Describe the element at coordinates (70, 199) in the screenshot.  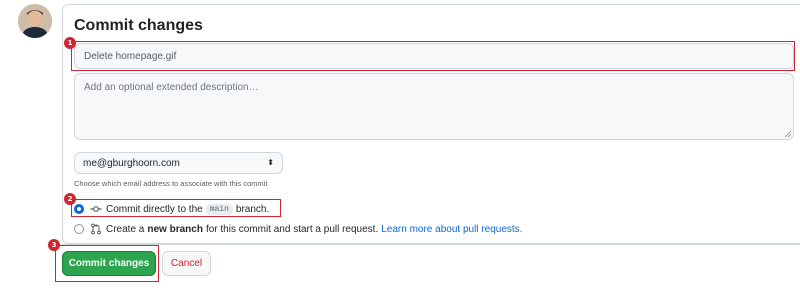
I see `step-badge-2: 2` at that location.